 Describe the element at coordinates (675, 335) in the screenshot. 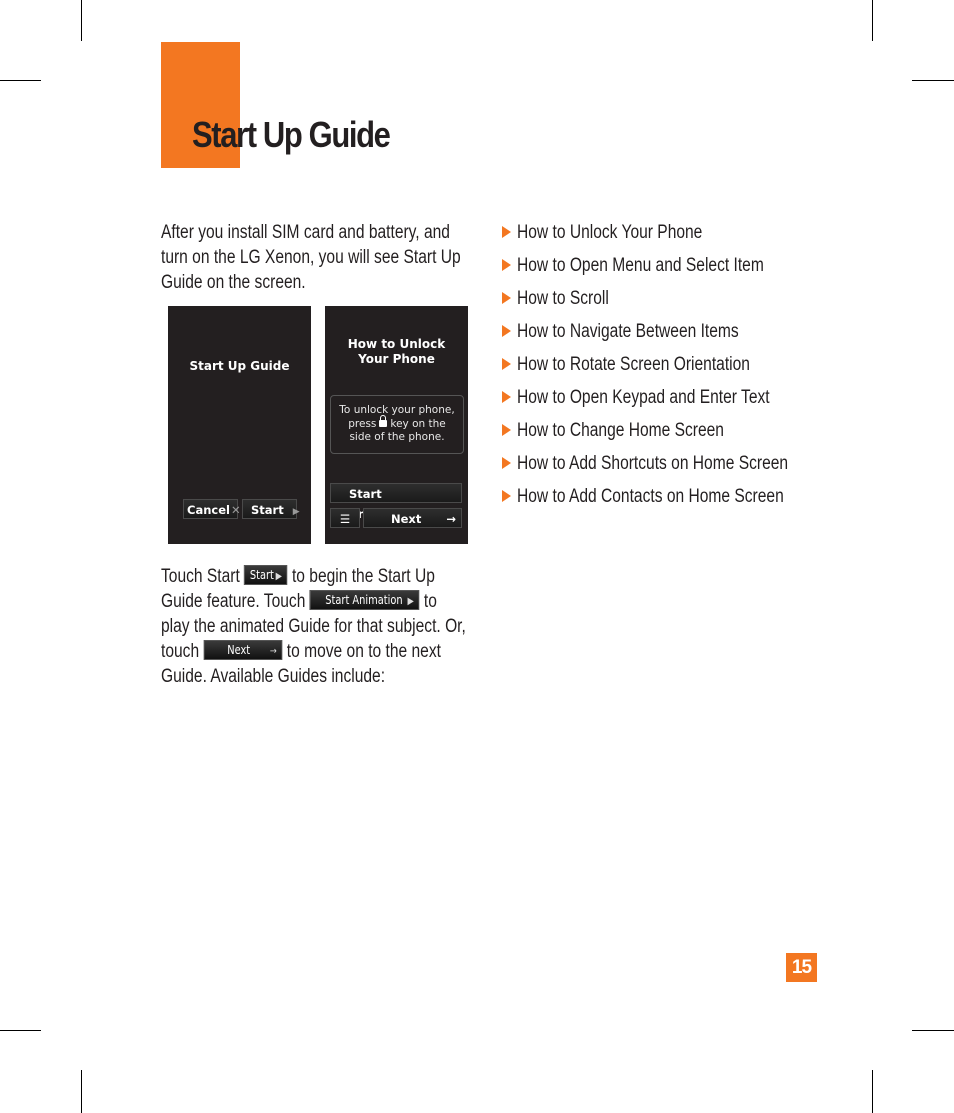

I see `list-item: How to Navigate Between Items` at that location.